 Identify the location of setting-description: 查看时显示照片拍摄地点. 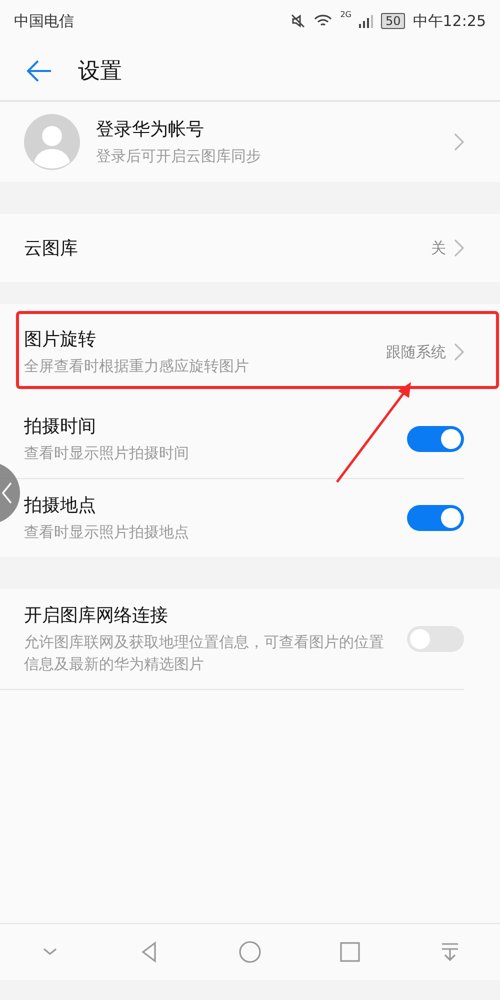
(107, 532).